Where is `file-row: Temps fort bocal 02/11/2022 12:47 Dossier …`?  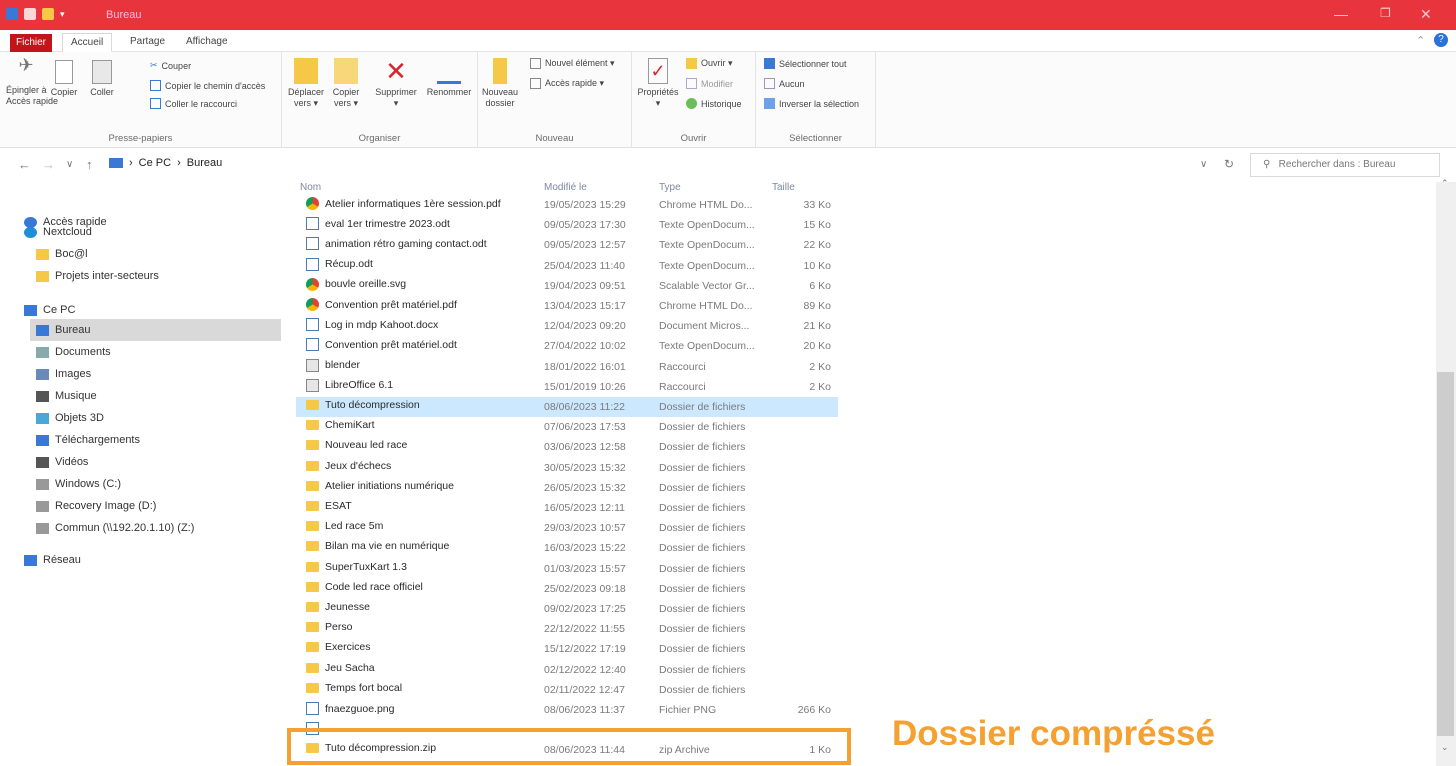 file-row: Temps fort bocal 02/11/2022 12:47 Dossier … is located at coordinates (567, 690).